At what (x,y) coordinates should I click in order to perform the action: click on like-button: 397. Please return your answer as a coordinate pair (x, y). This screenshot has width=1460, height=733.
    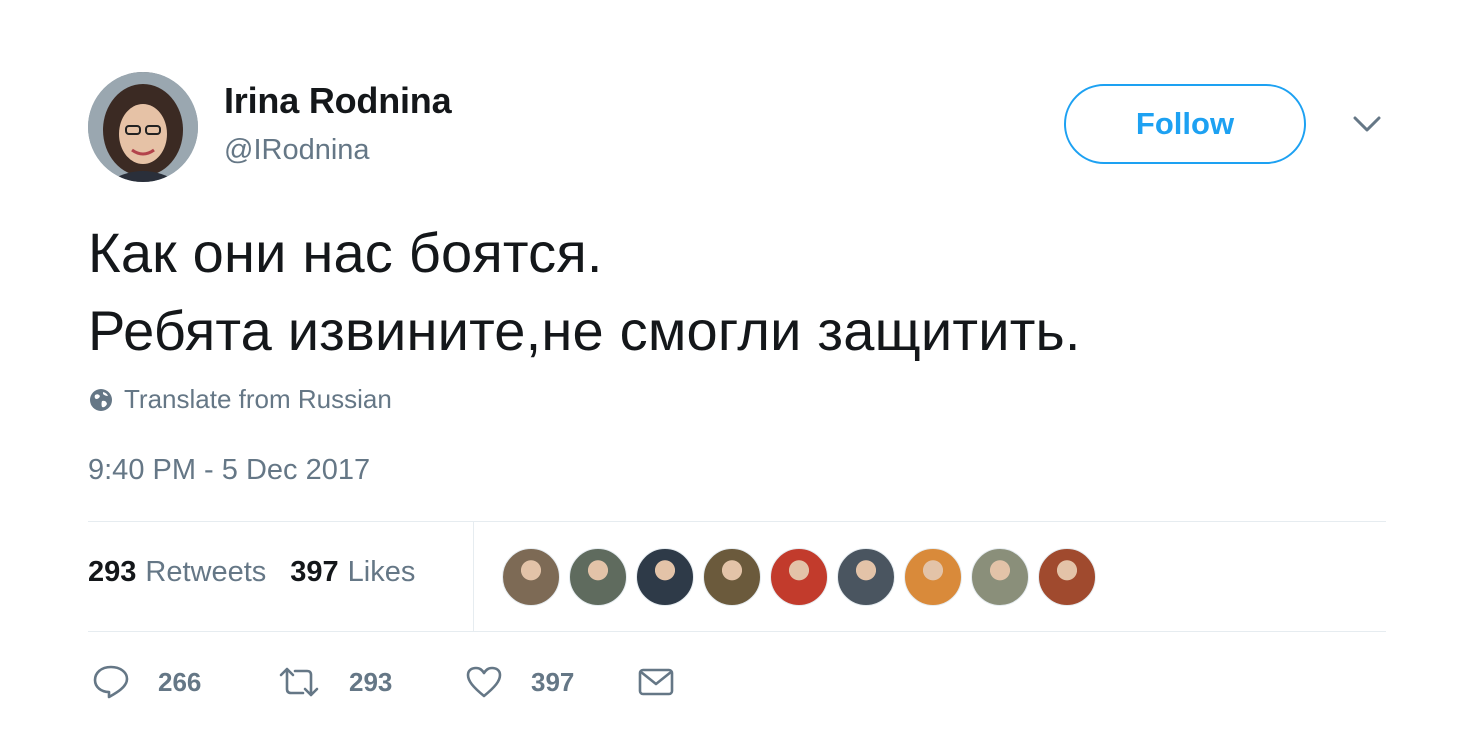
    Looking at the image, I should click on (551, 682).